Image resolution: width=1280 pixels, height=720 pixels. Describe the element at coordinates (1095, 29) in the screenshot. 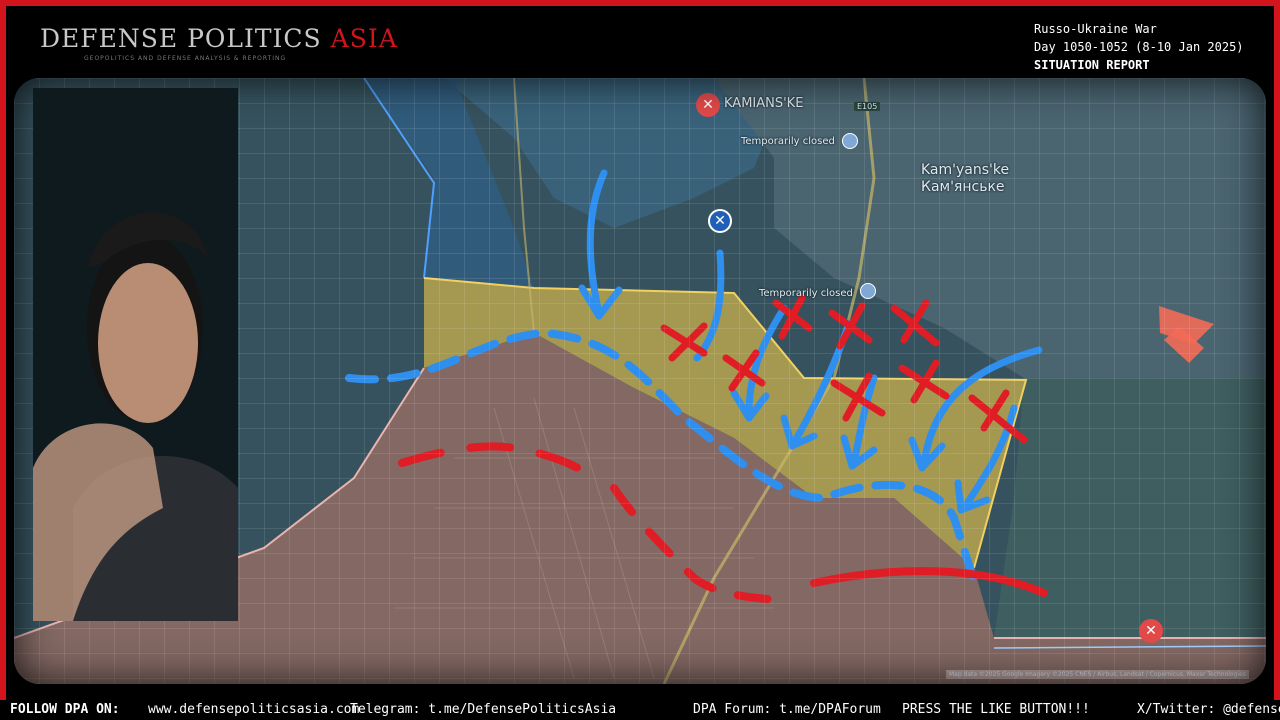

I see `report-war-title: Russo-Ukraine War` at that location.